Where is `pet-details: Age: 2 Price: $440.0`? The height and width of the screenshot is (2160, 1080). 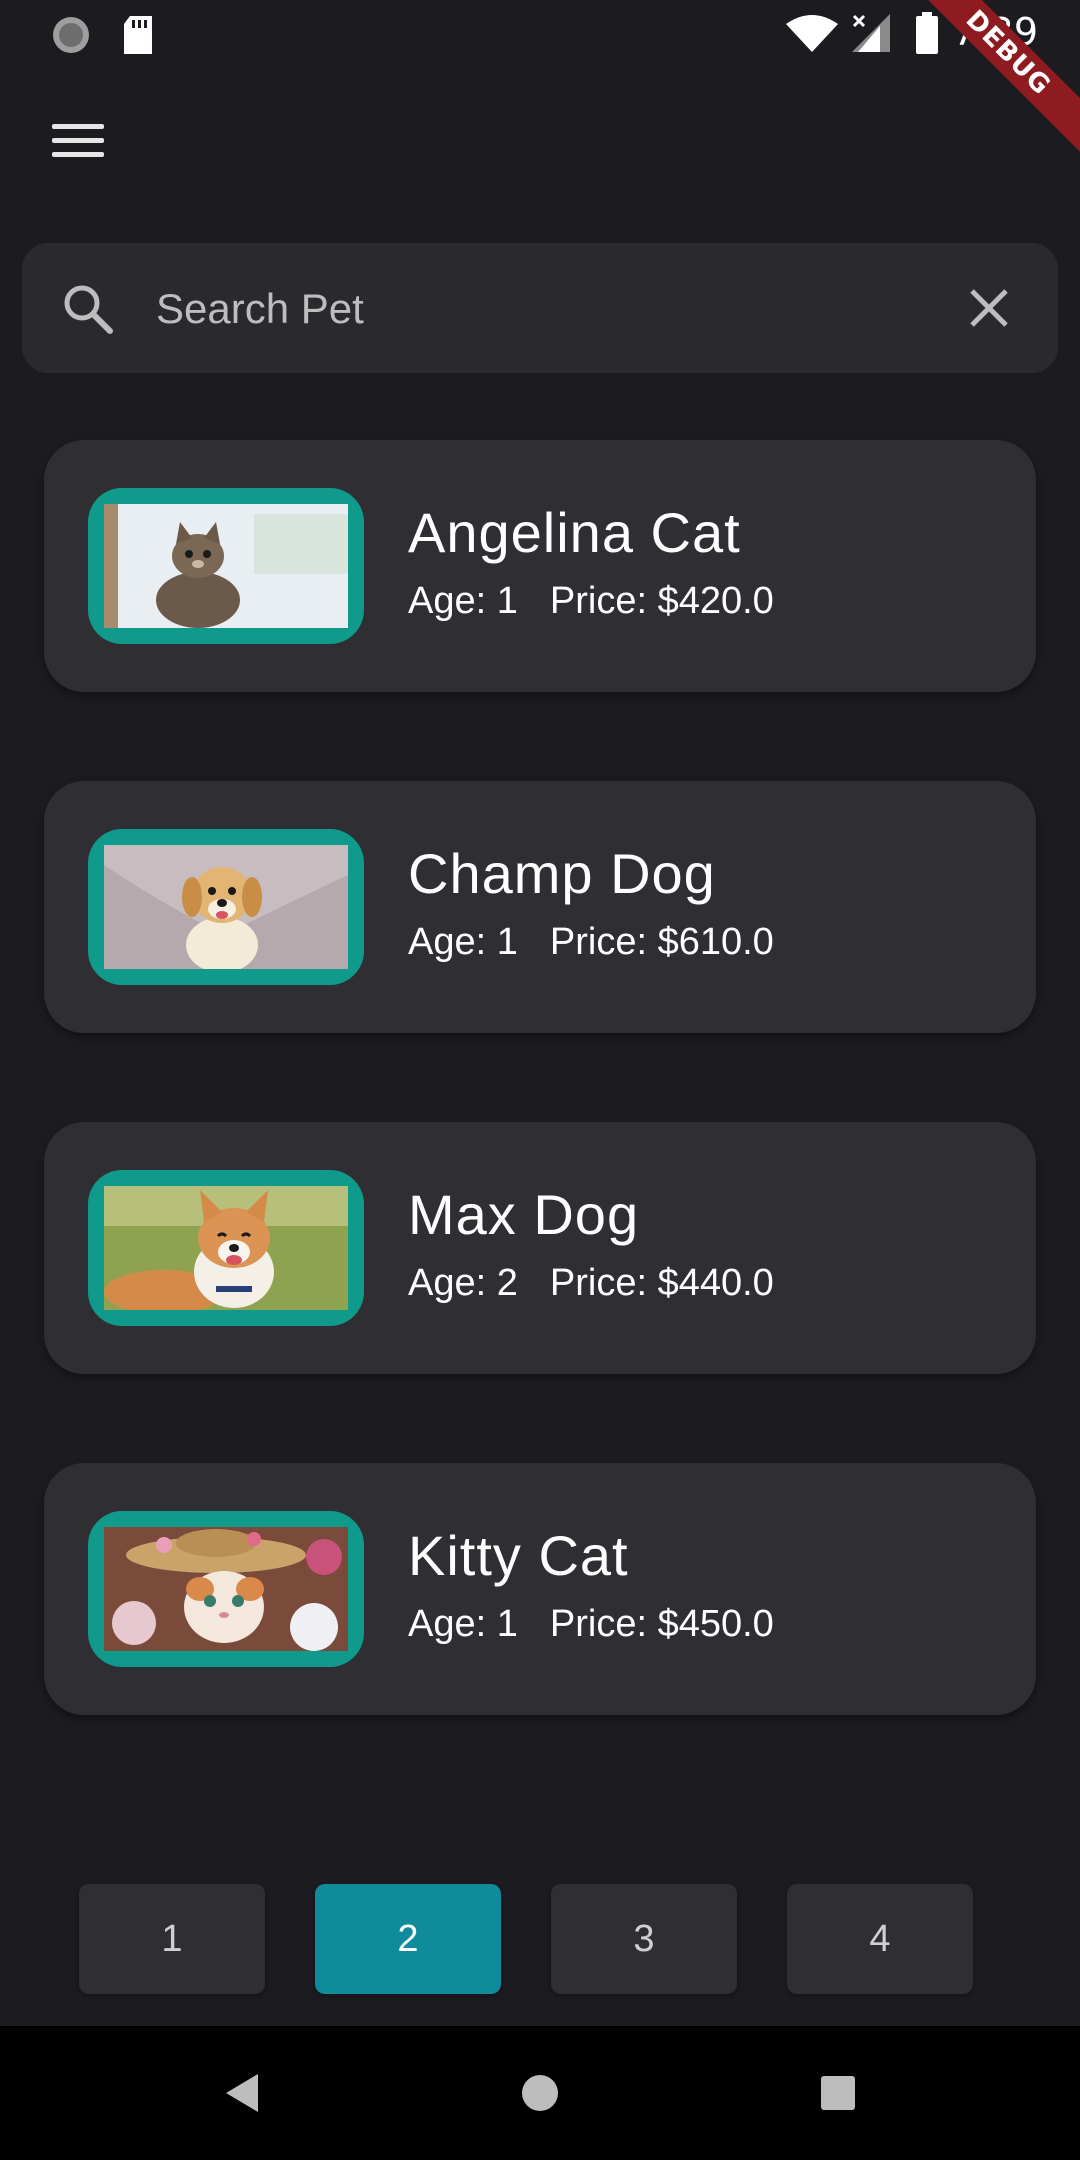
pet-details: Age: 2 Price: $440.0 is located at coordinates (591, 1283).